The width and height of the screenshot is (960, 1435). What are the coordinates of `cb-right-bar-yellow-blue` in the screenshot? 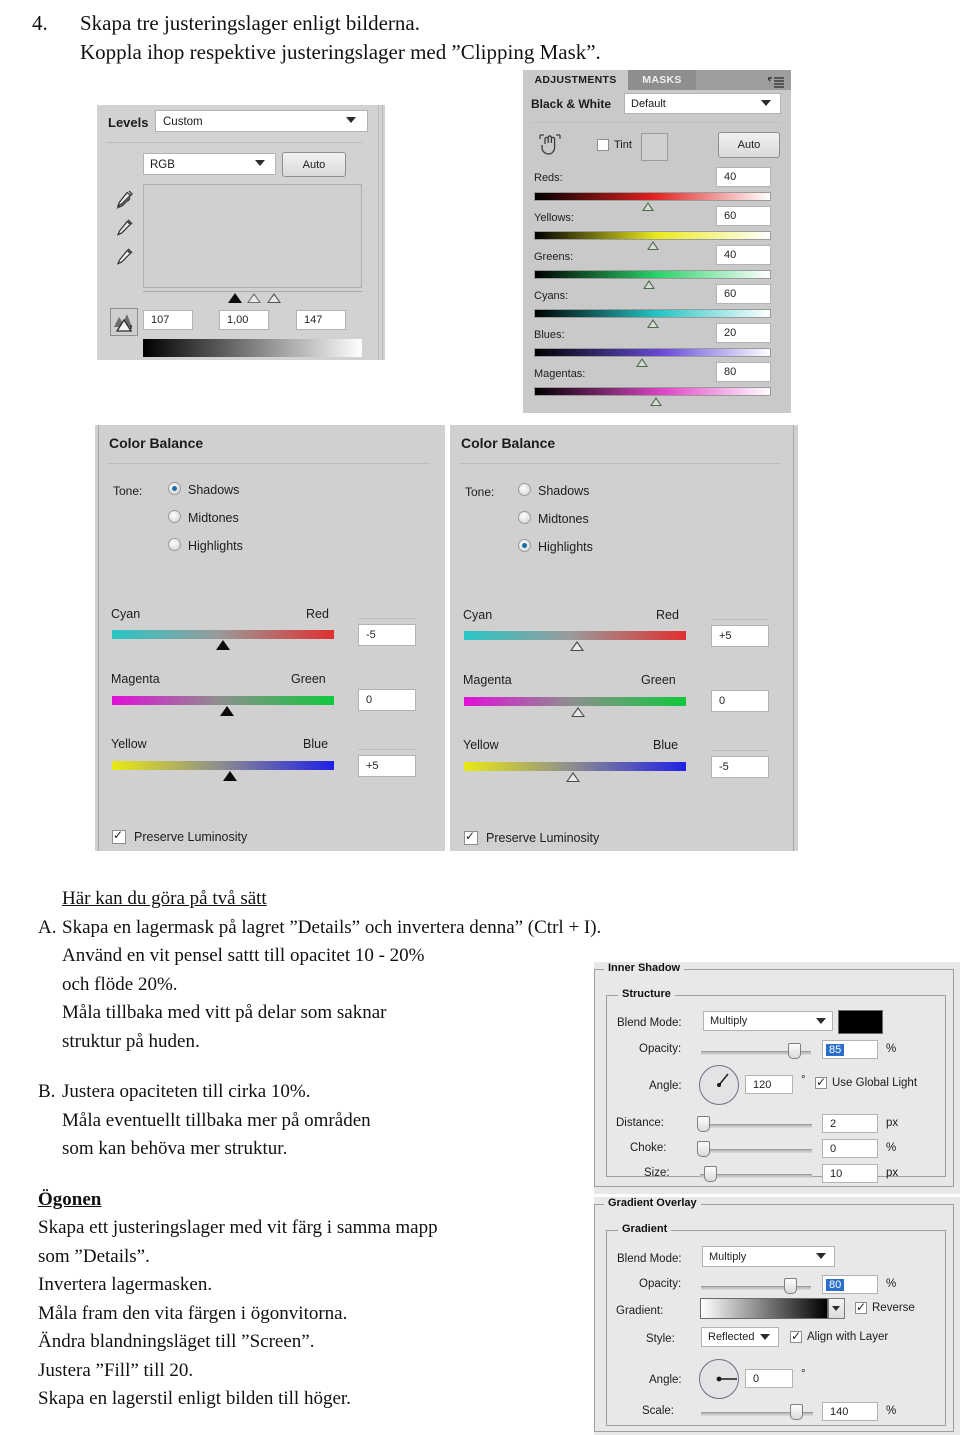 It's located at (575, 766).